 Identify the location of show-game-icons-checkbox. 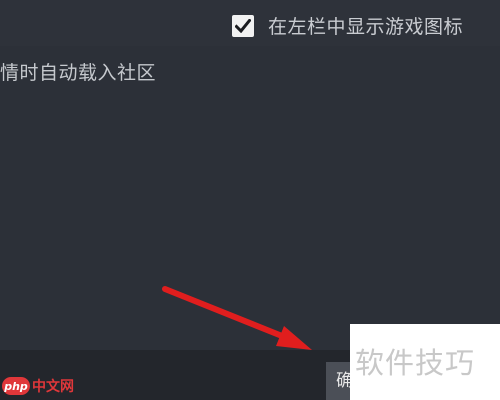
(243, 25).